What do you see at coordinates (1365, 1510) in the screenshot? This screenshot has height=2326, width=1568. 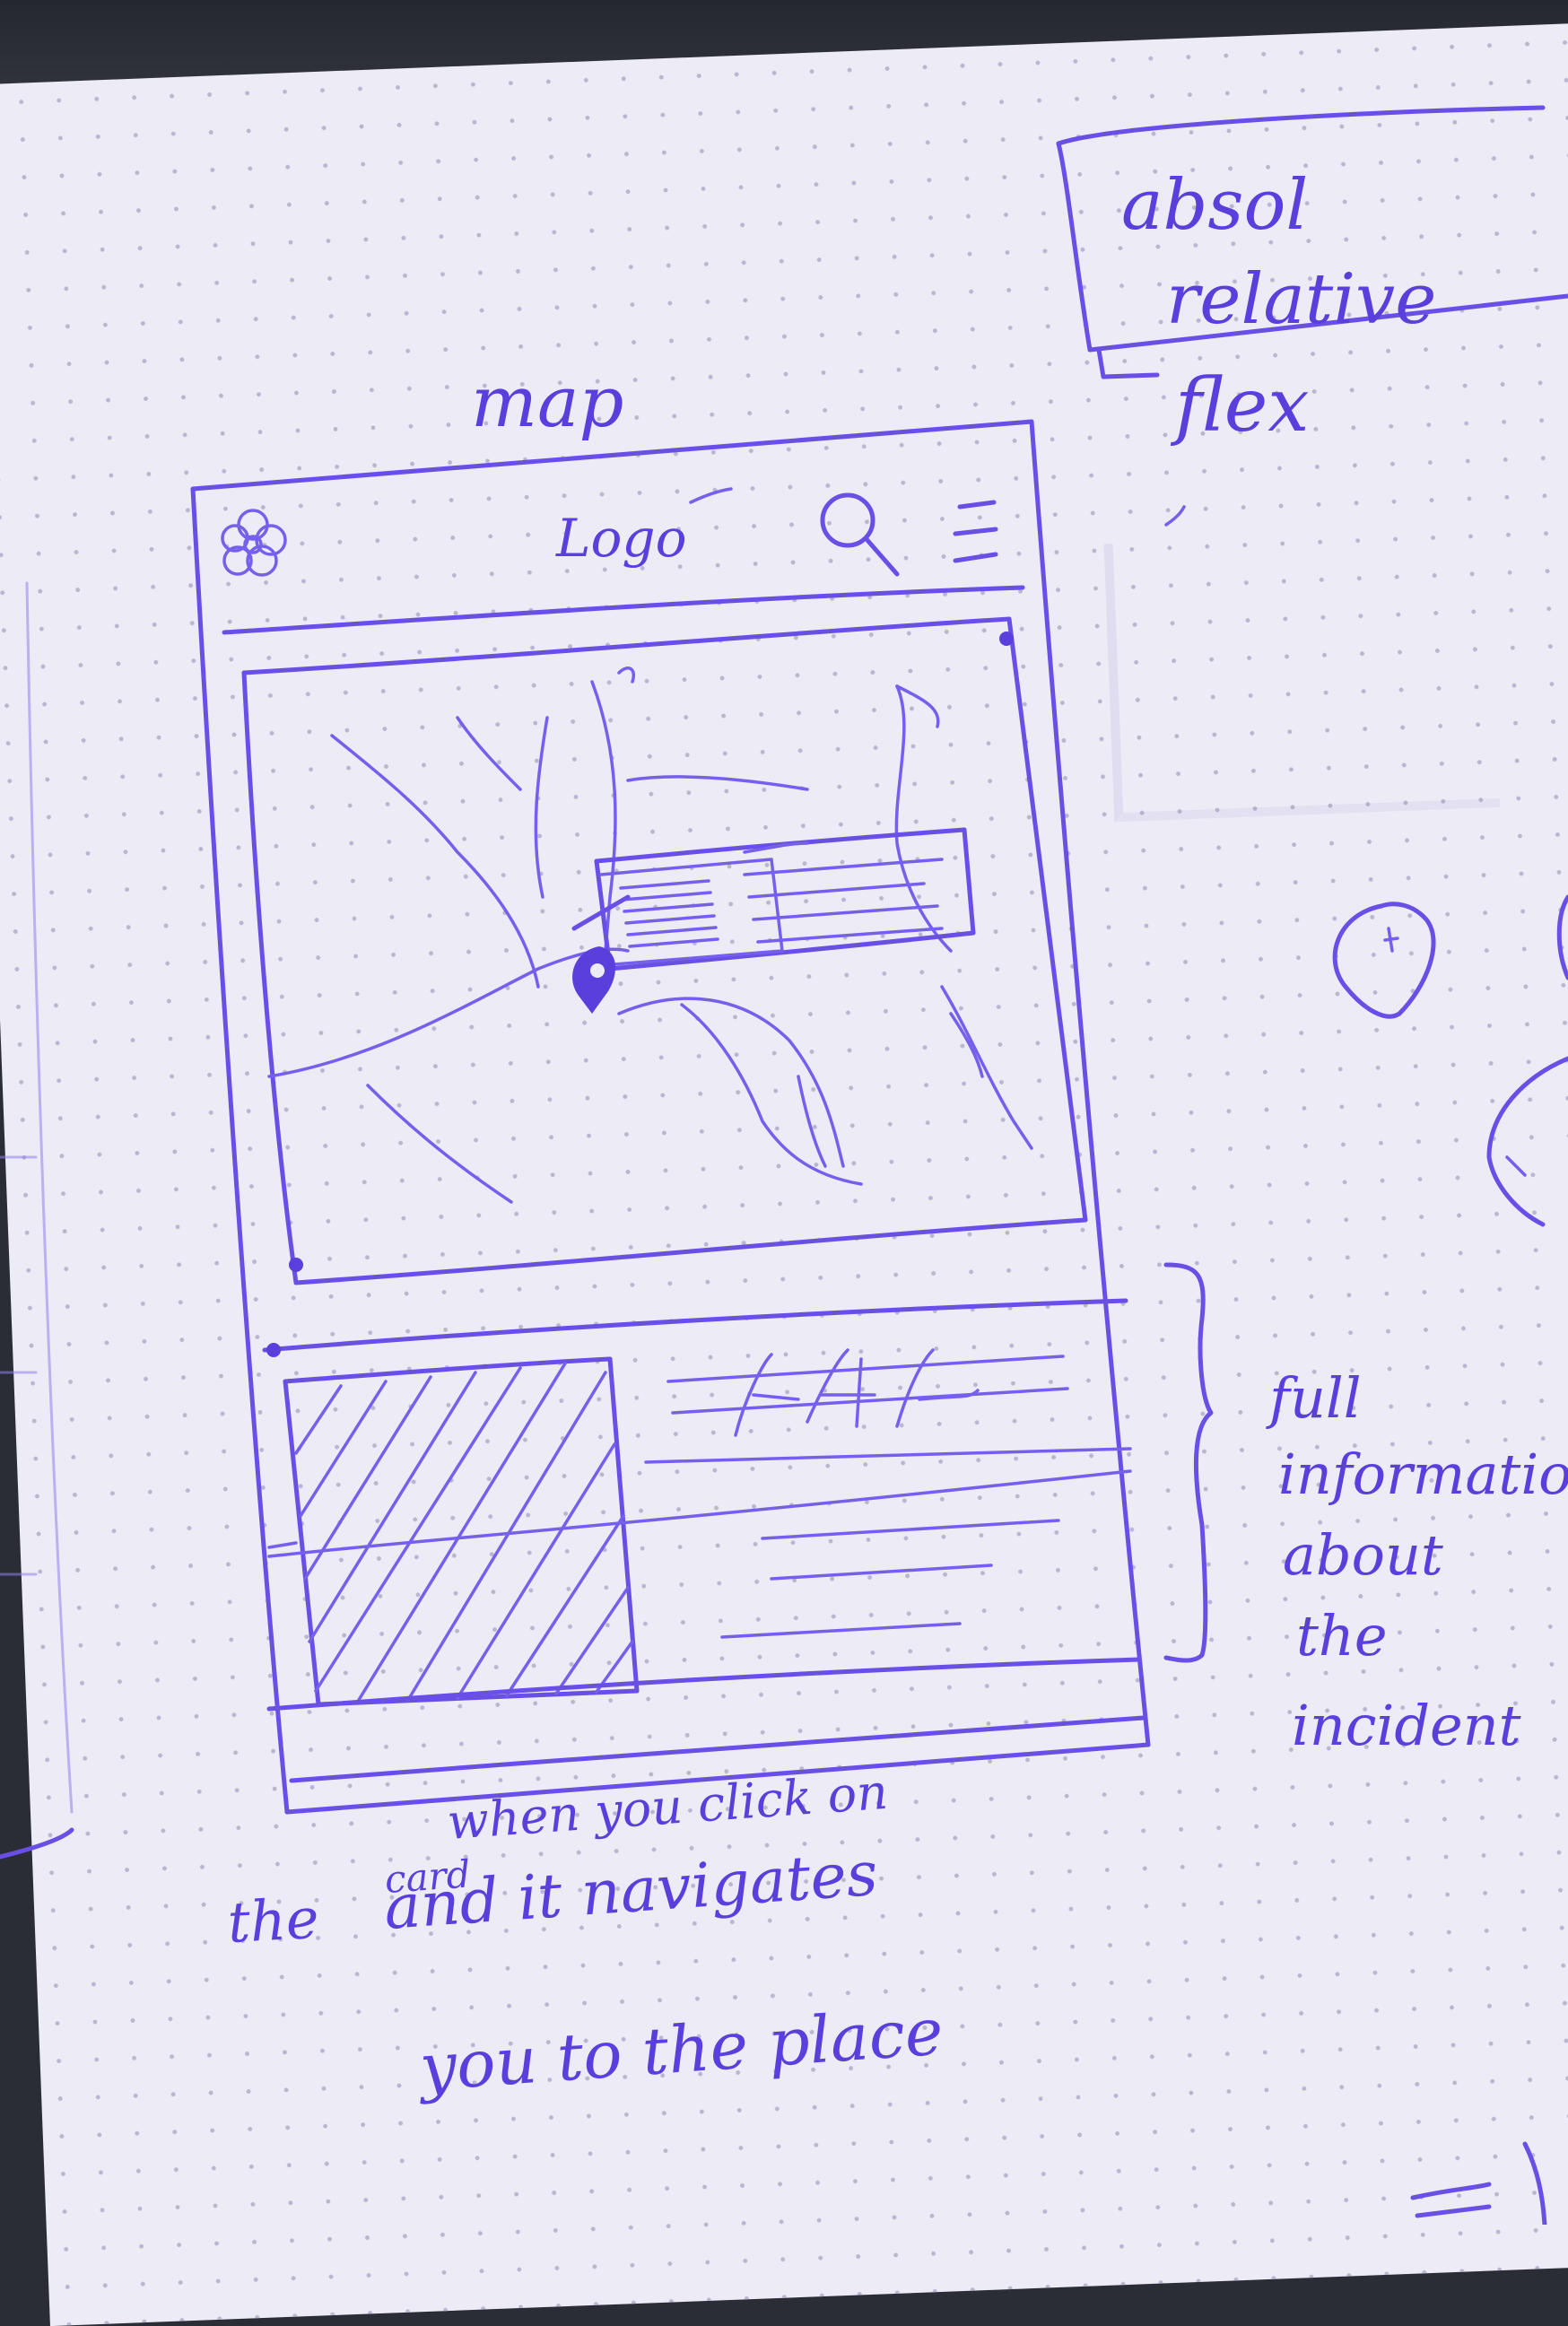 I see `side-note: full information about the incident` at bounding box center [1365, 1510].